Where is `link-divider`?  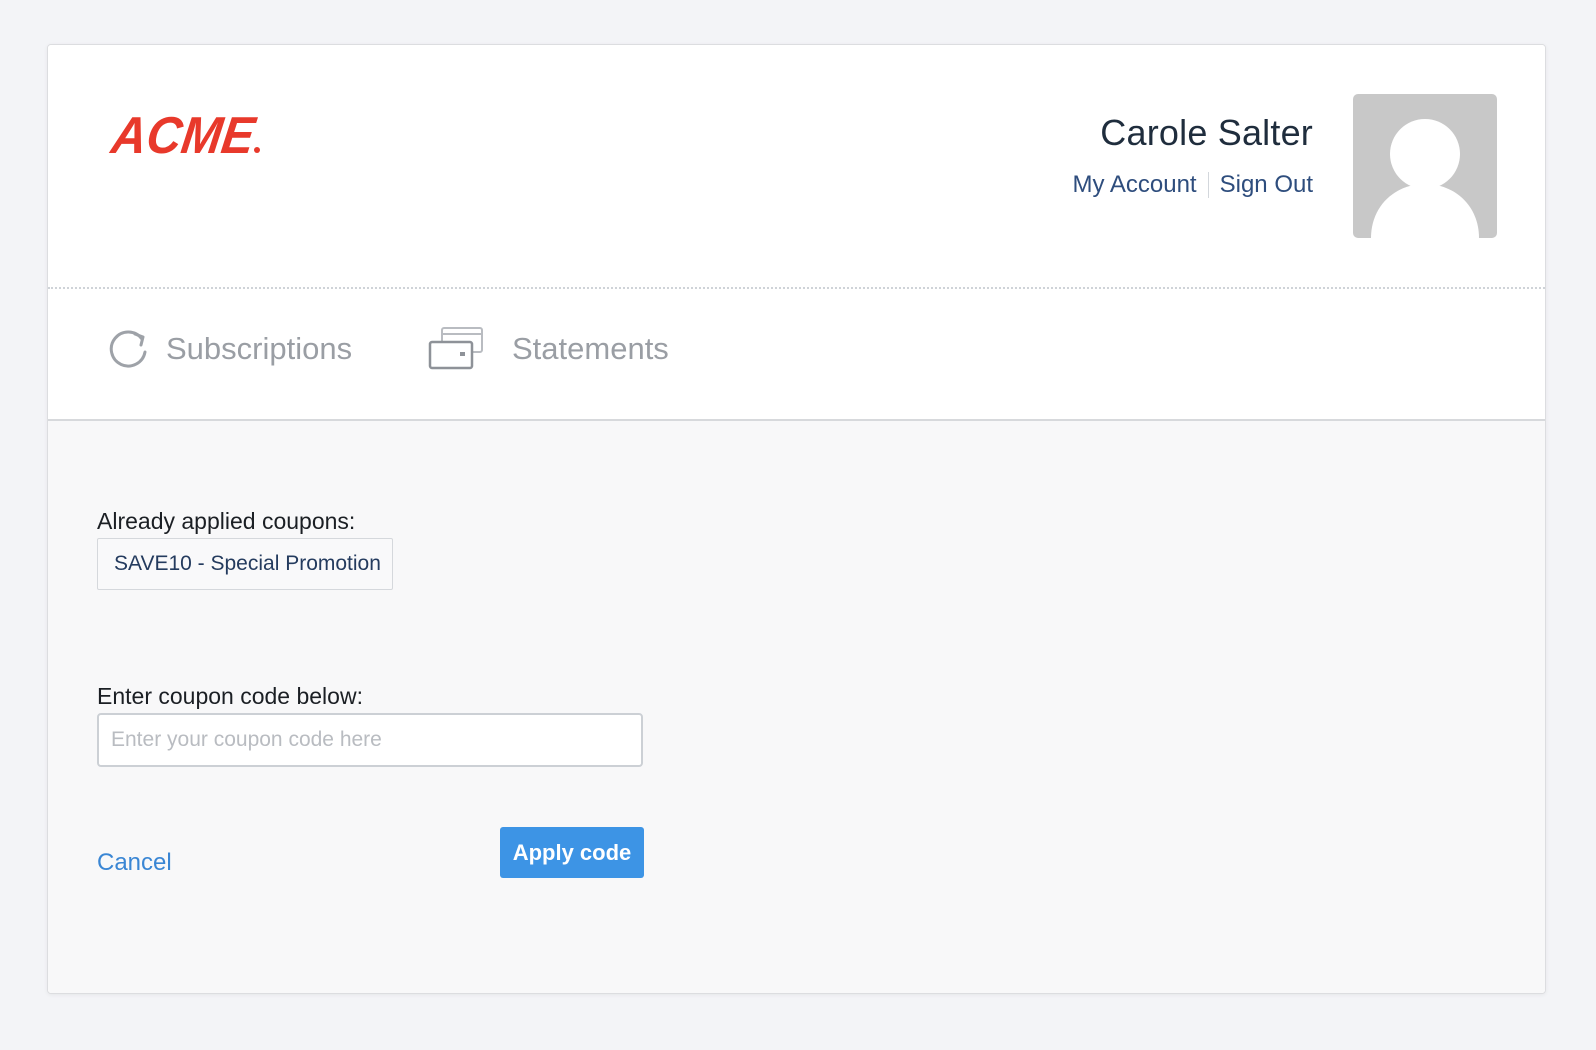 link-divider is located at coordinates (1208, 185).